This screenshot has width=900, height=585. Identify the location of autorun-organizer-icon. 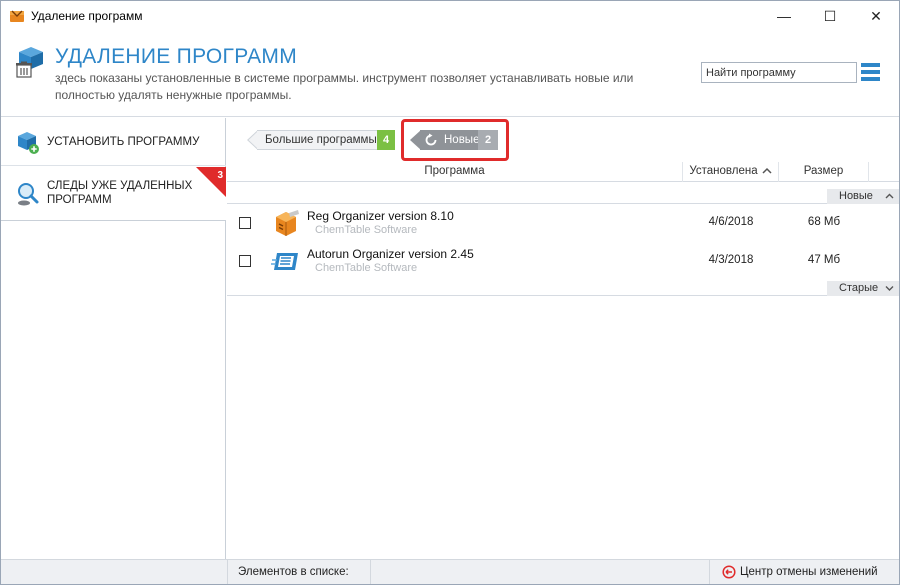
(284, 261).